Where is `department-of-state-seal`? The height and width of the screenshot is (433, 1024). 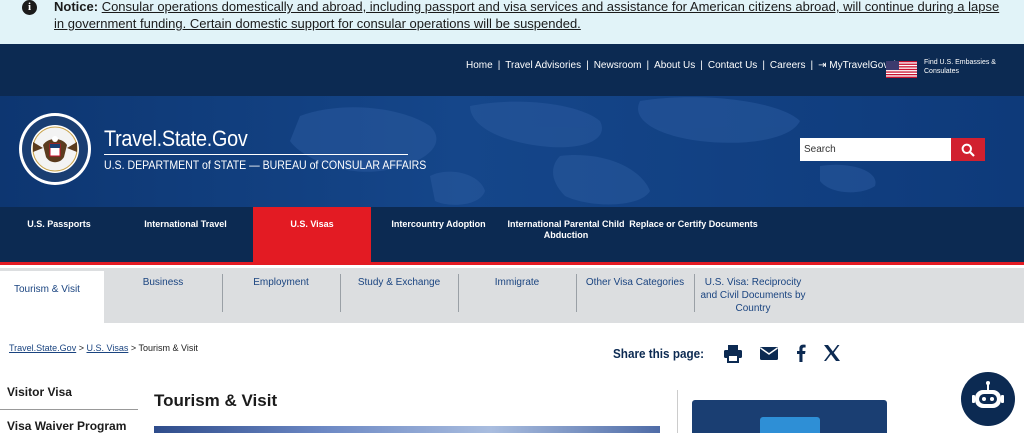
department-of-state-seal is located at coordinates (55, 149).